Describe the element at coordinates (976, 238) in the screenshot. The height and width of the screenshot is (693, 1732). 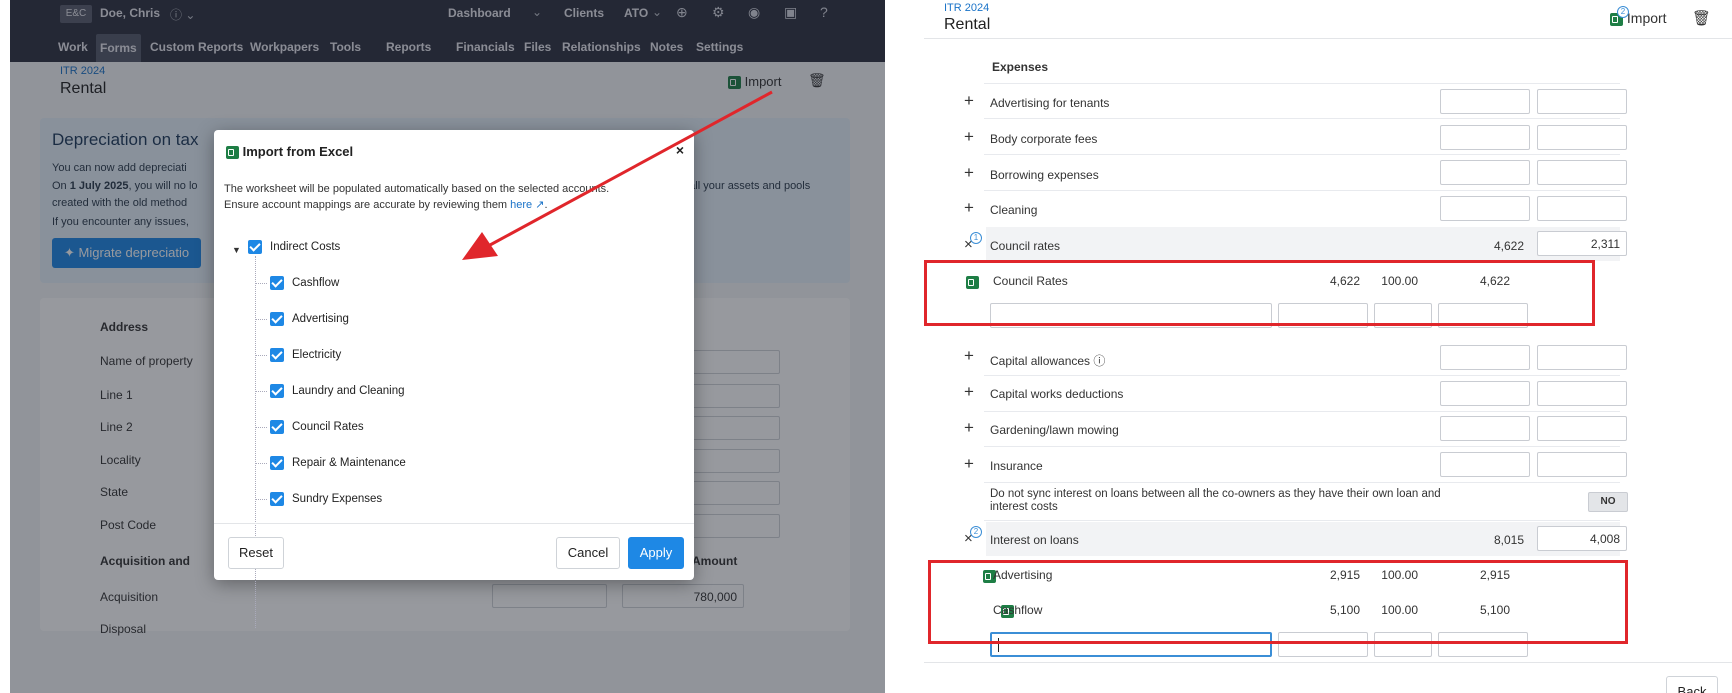
I see `import-count-badge: 1` at that location.